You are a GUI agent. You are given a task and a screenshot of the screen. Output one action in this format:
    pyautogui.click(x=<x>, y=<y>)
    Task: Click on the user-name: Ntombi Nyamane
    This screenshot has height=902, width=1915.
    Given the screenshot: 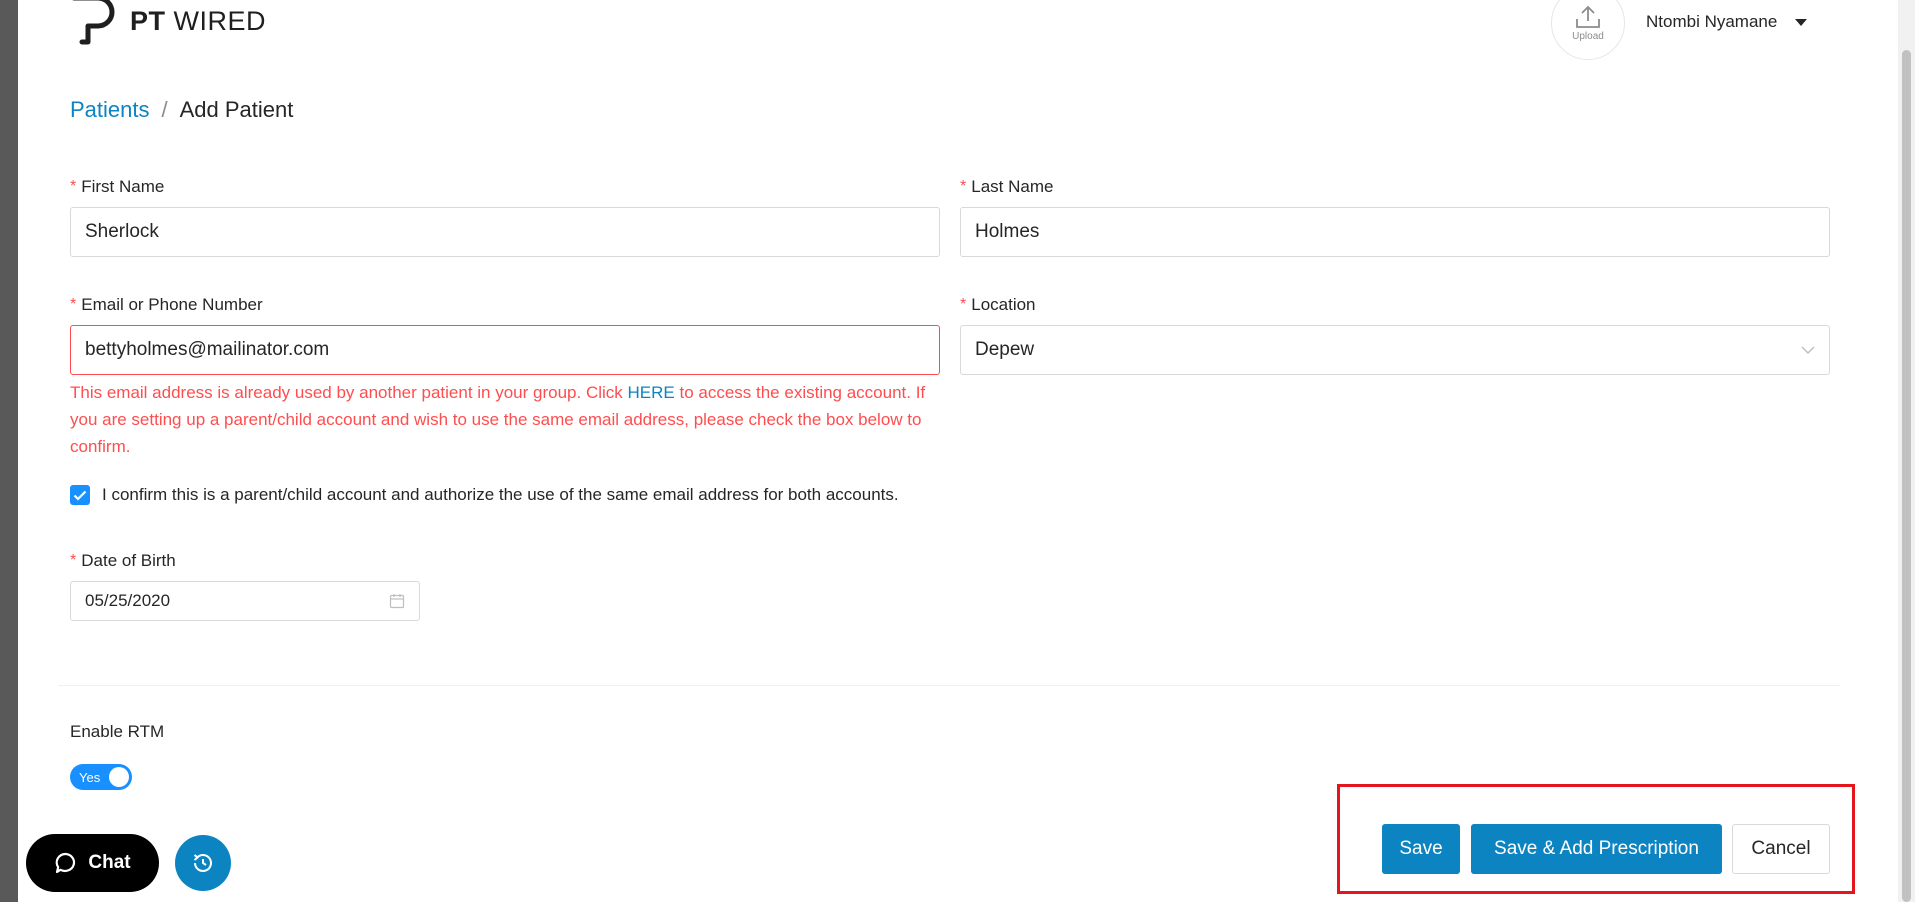 What is the action you would take?
    pyautogui.click(x=1712, y=21)
    